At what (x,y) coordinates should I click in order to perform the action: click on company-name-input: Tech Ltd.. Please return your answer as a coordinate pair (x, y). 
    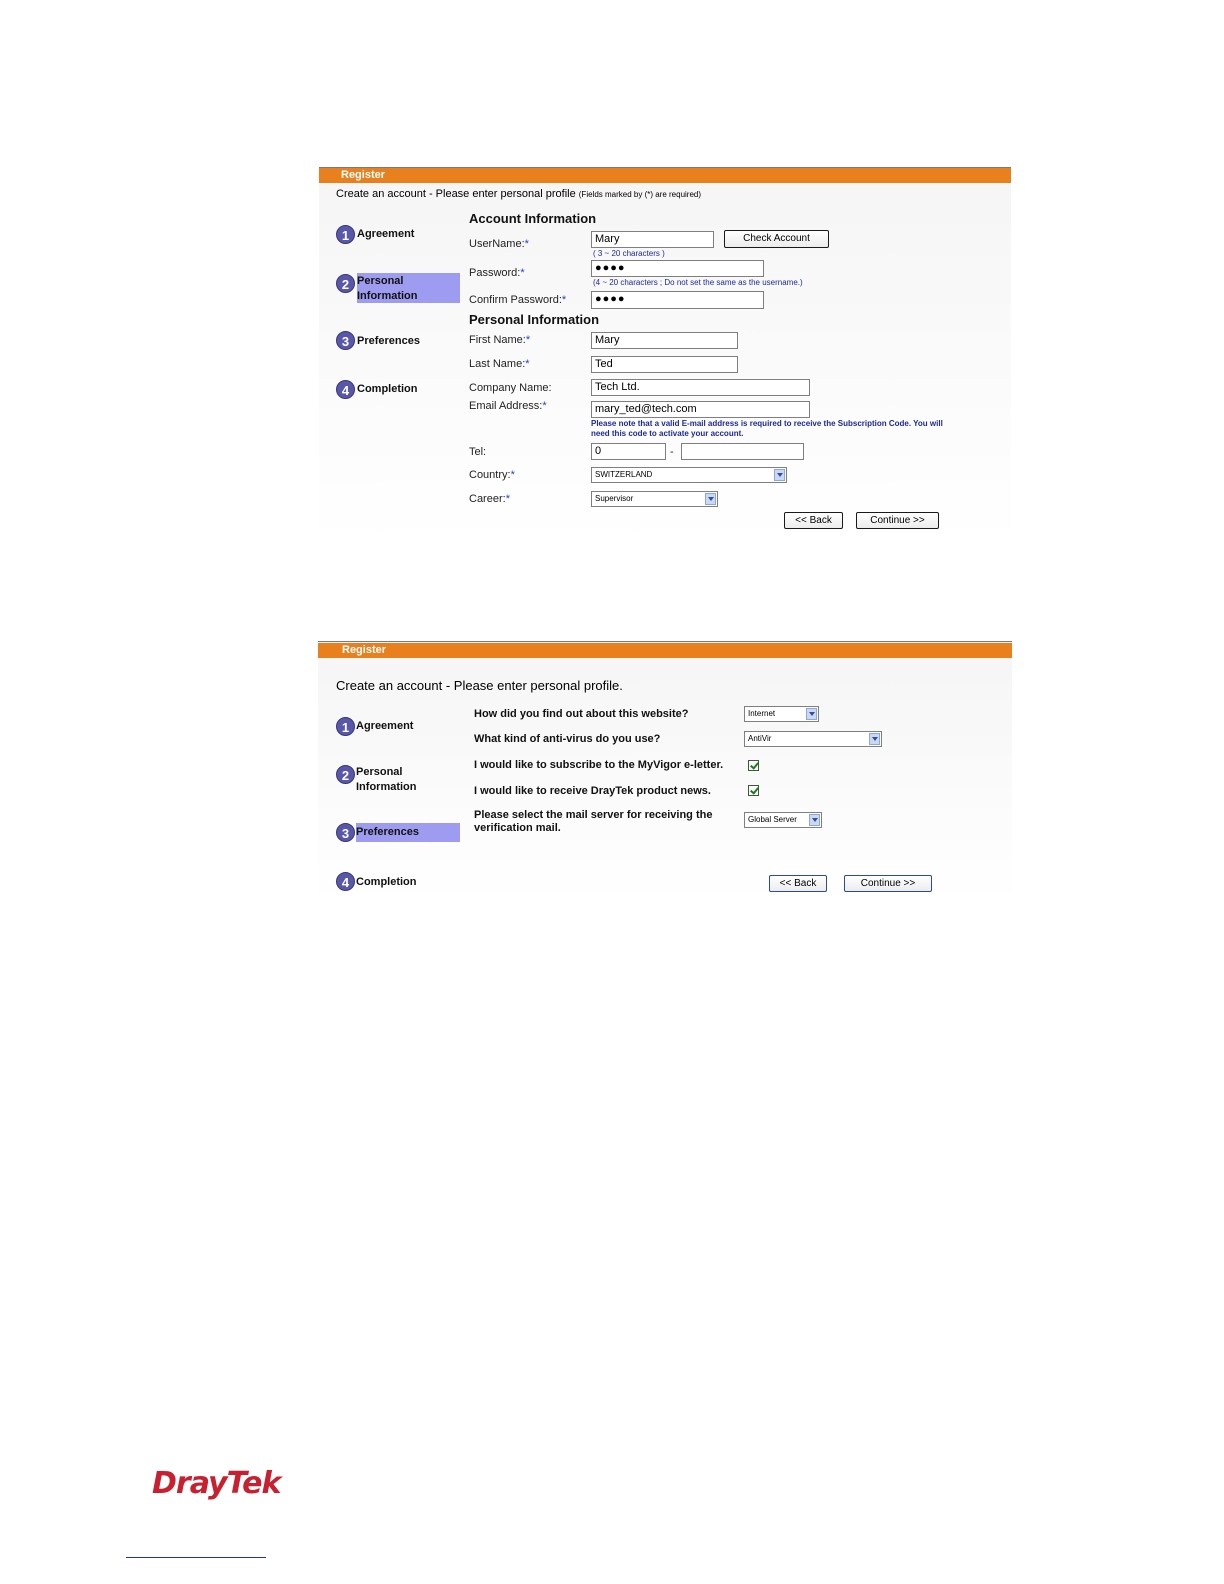
    Looking at the image, I should click on (700, 387).